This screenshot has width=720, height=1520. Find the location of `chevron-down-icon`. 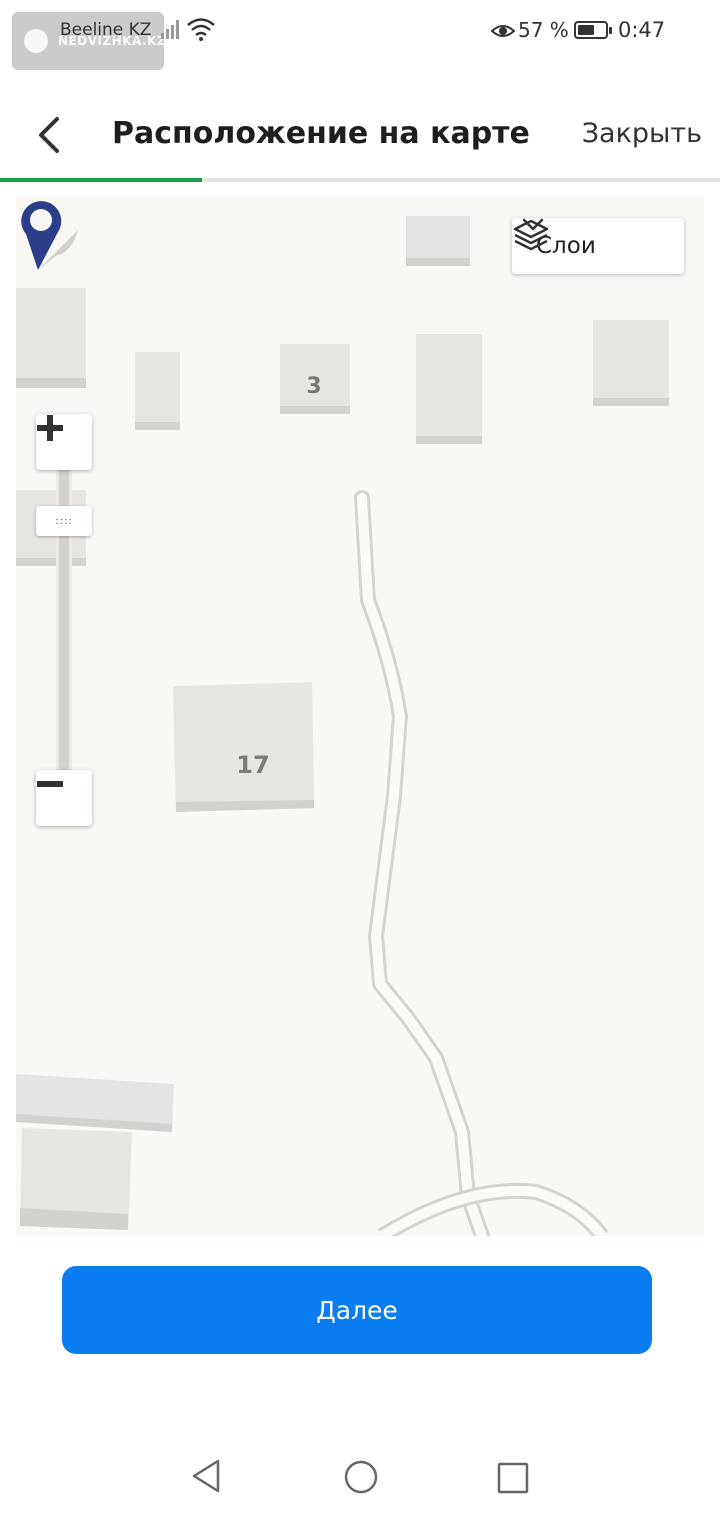

chevron-down-icon is located at coordinates (533, 224).